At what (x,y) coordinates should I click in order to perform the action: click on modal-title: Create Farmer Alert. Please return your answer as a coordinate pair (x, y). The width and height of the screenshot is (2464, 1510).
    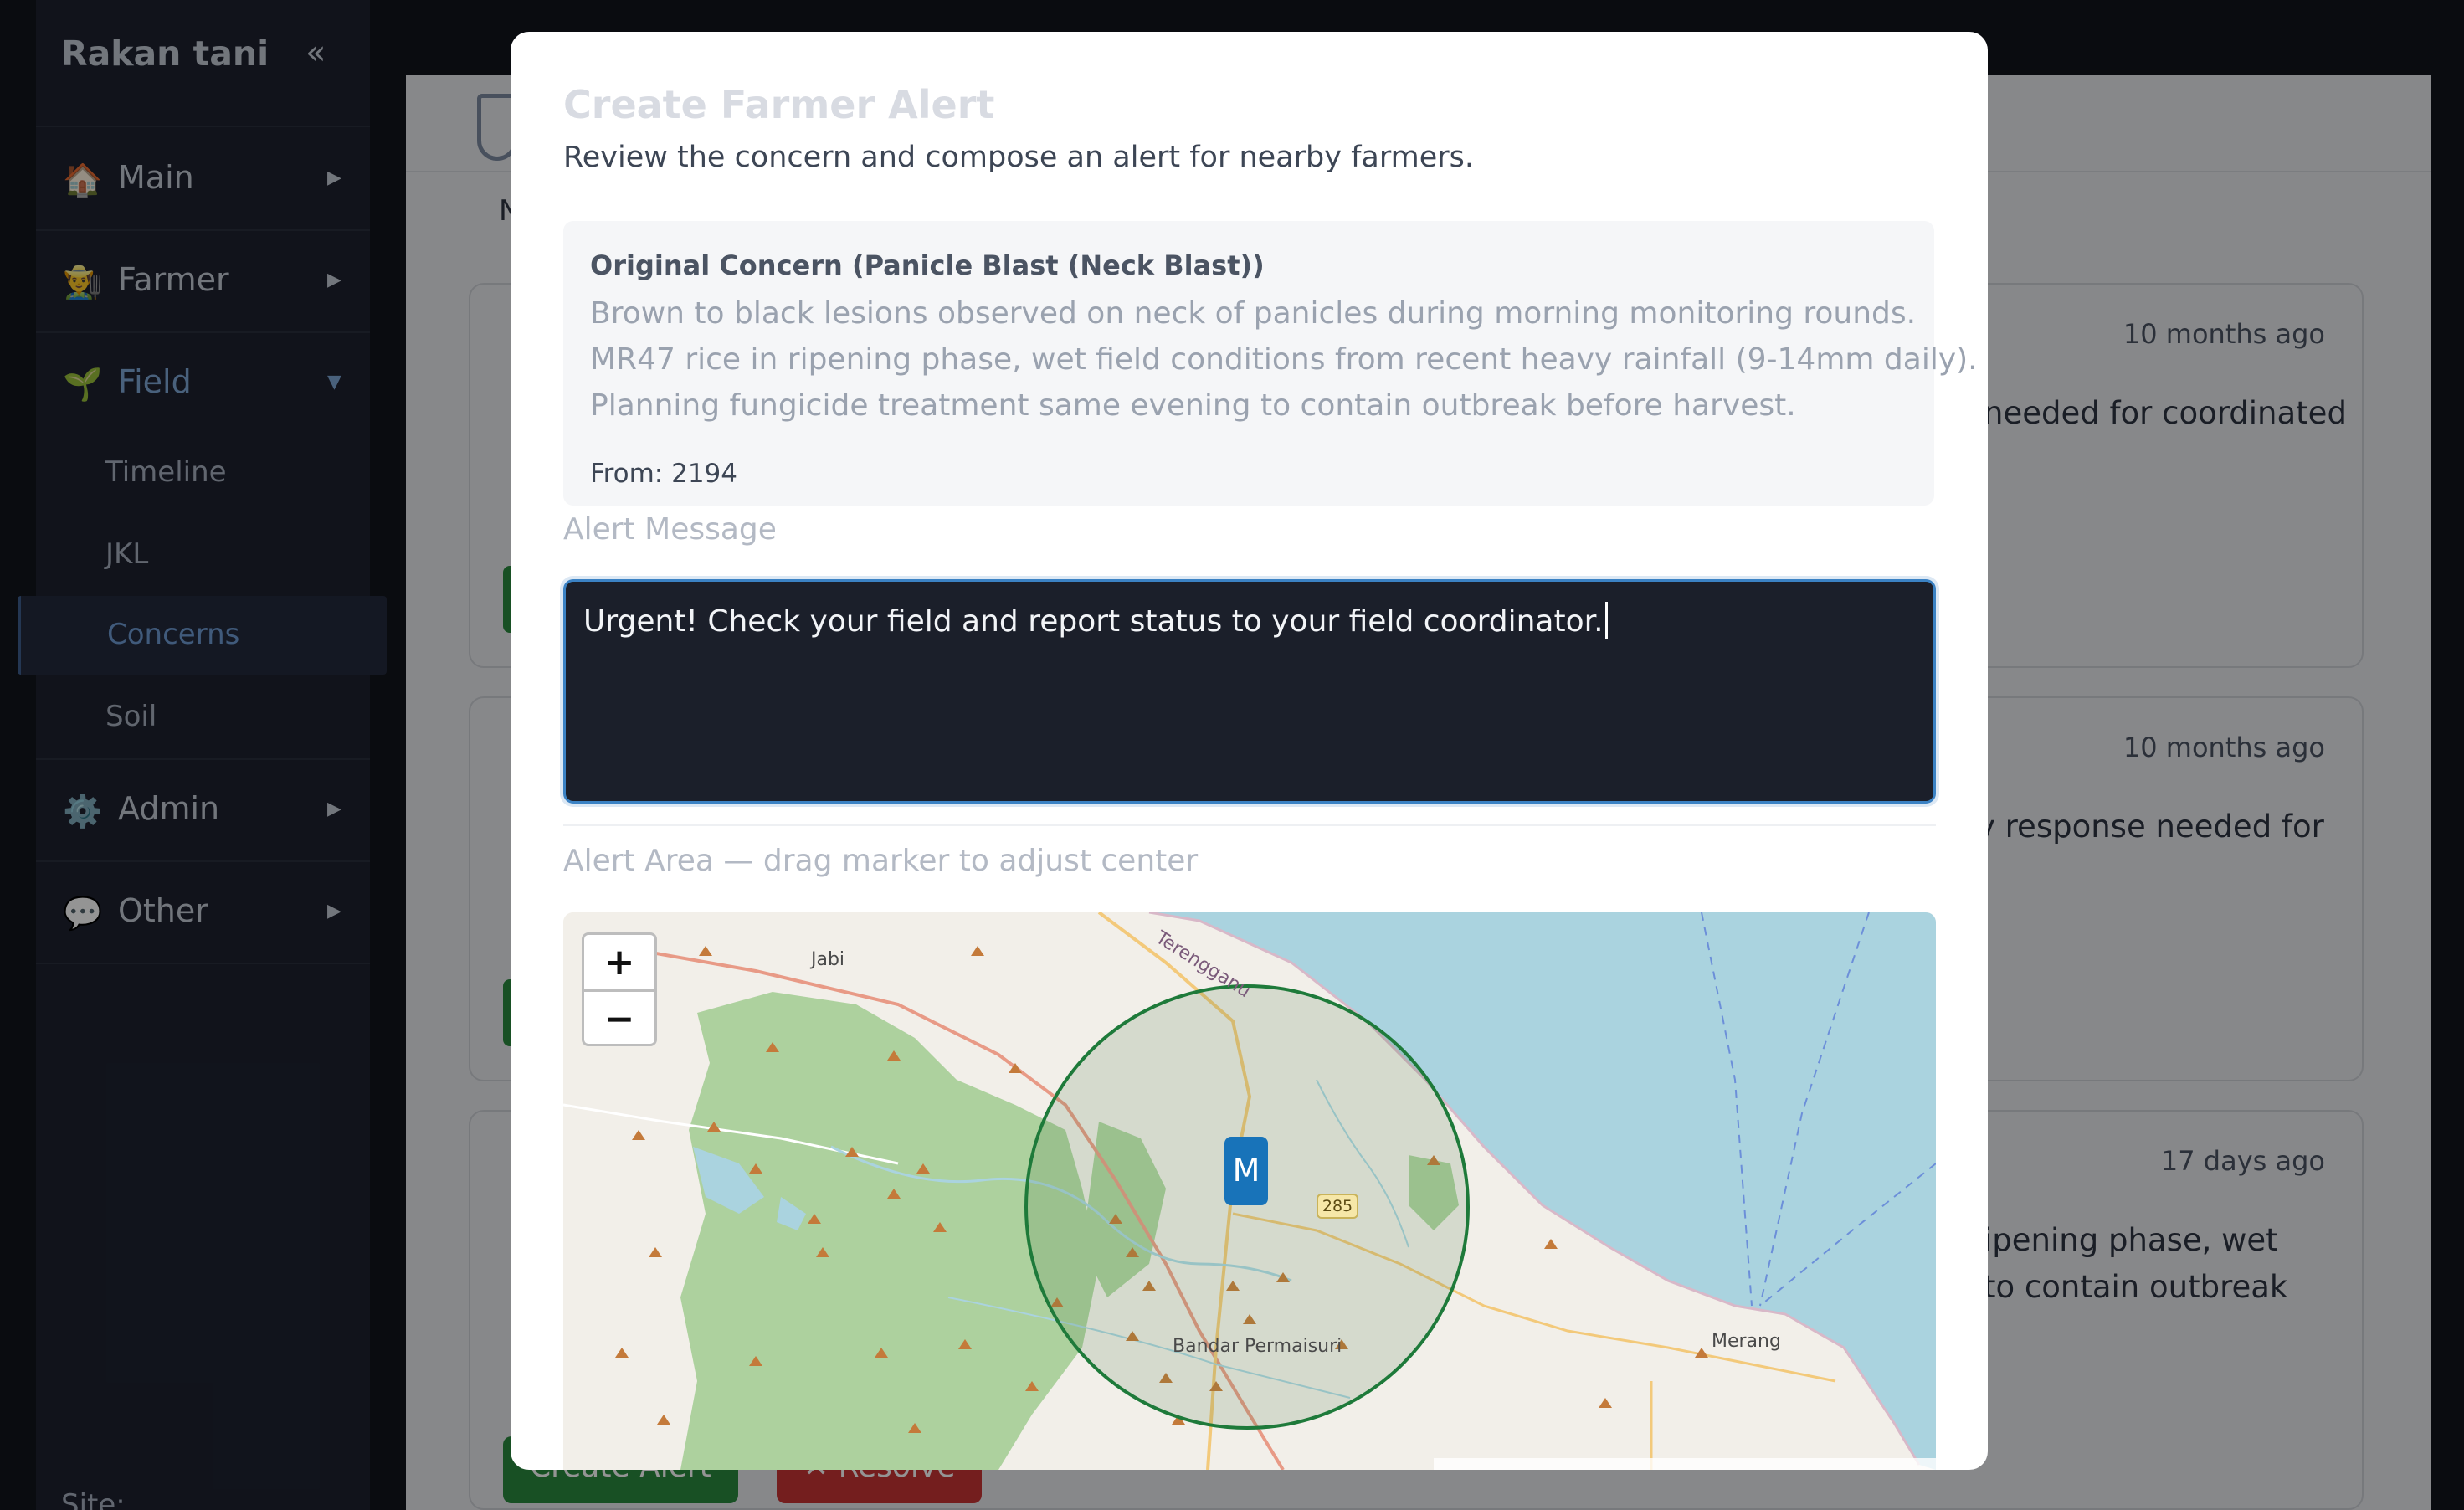
    Looking at the image, I should click on (779, 104).